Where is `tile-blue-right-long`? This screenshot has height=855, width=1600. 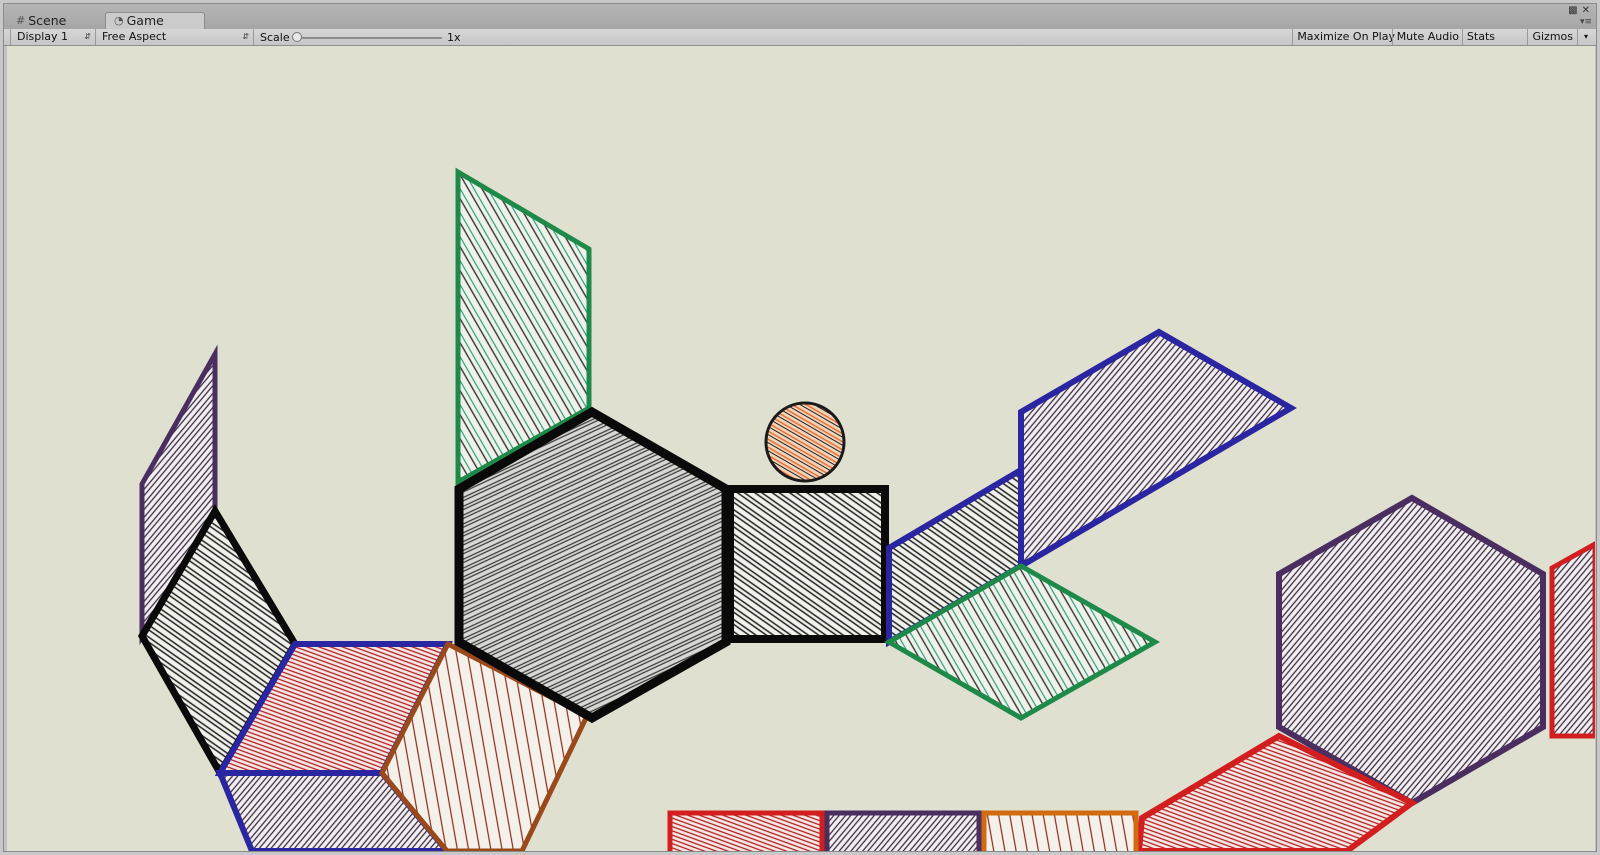 tile-blue-right-long is located at coordinates (1157, 450).